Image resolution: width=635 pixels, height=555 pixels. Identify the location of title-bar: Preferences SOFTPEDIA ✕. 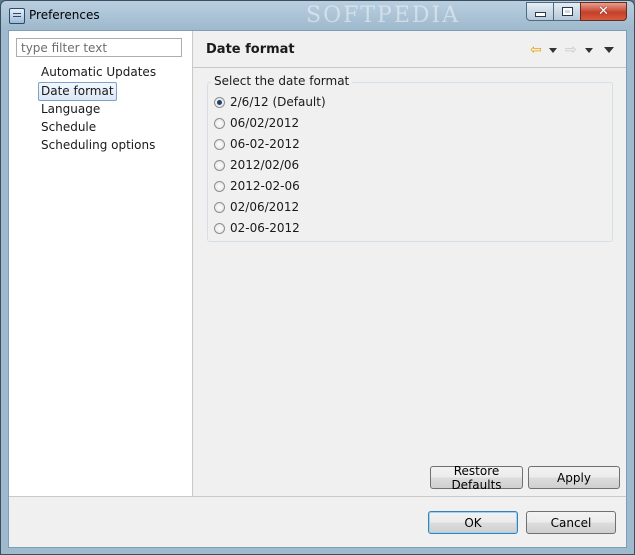
(317, 16).